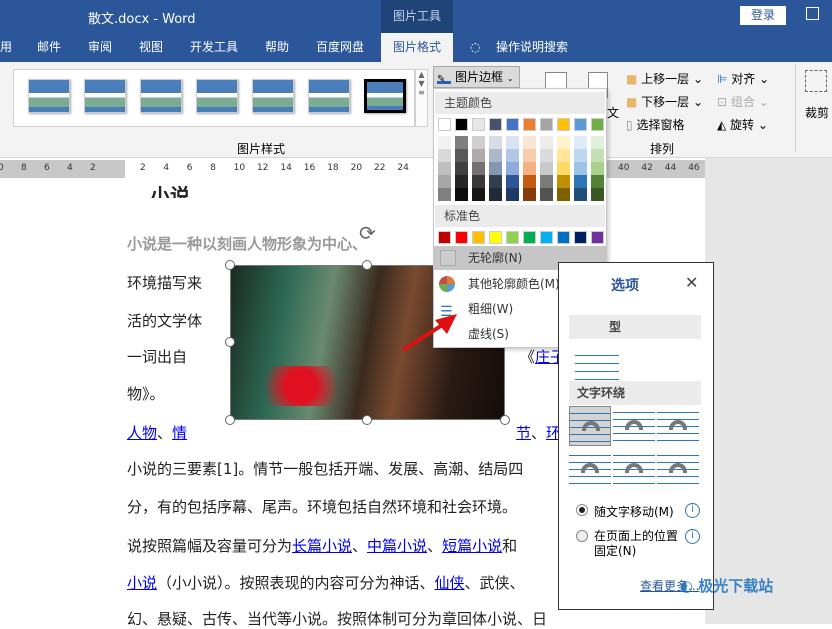 Image resolution: width=832 pixels, height=629 pixels. I want to click on crop-button: 裁剪, so click(817, 112).